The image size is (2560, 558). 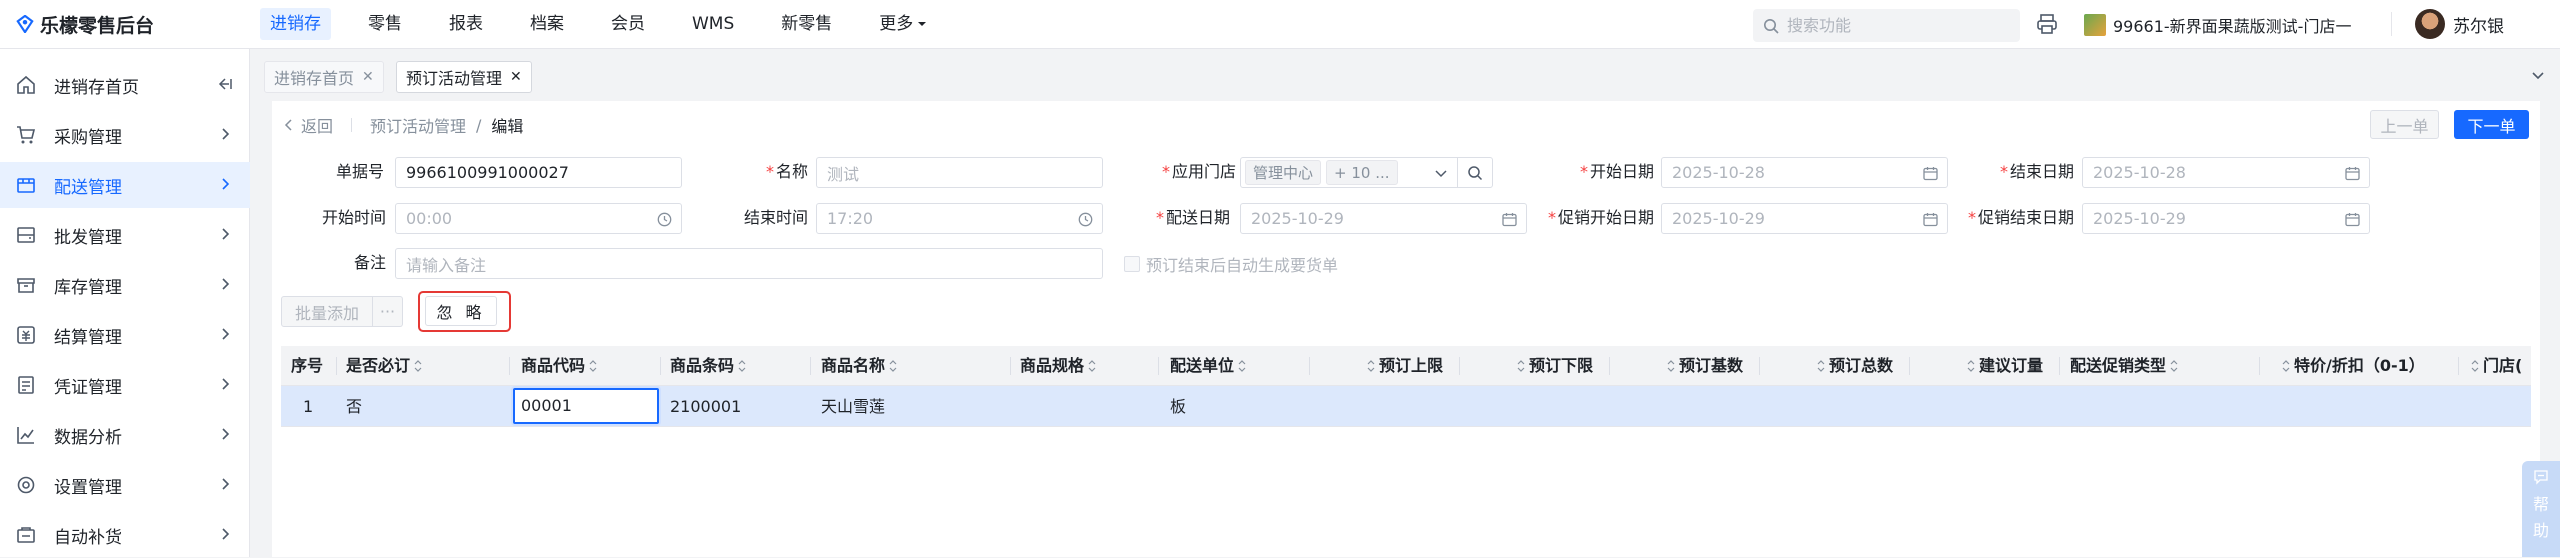 I want to click on promo-start-field: 2025-10-29, so click(x=1804, y=218).